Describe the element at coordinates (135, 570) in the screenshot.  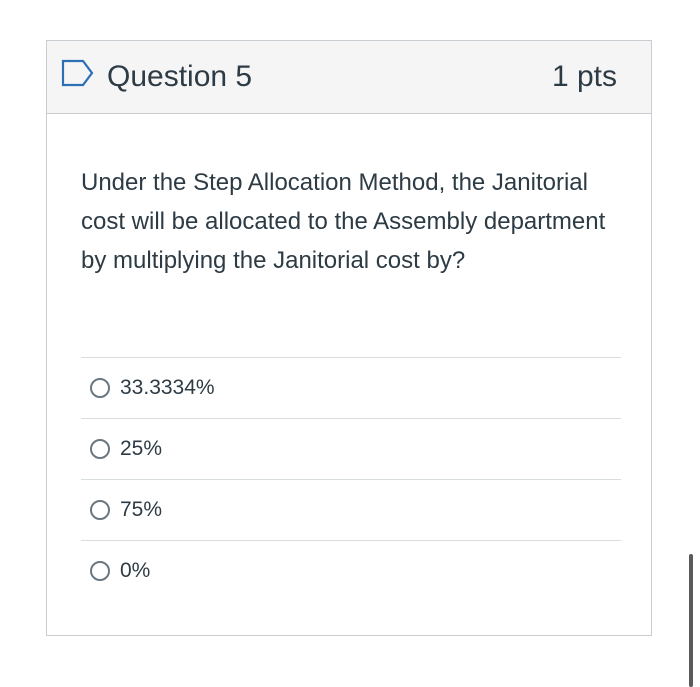
I see `answer-label: 0%` at that location.